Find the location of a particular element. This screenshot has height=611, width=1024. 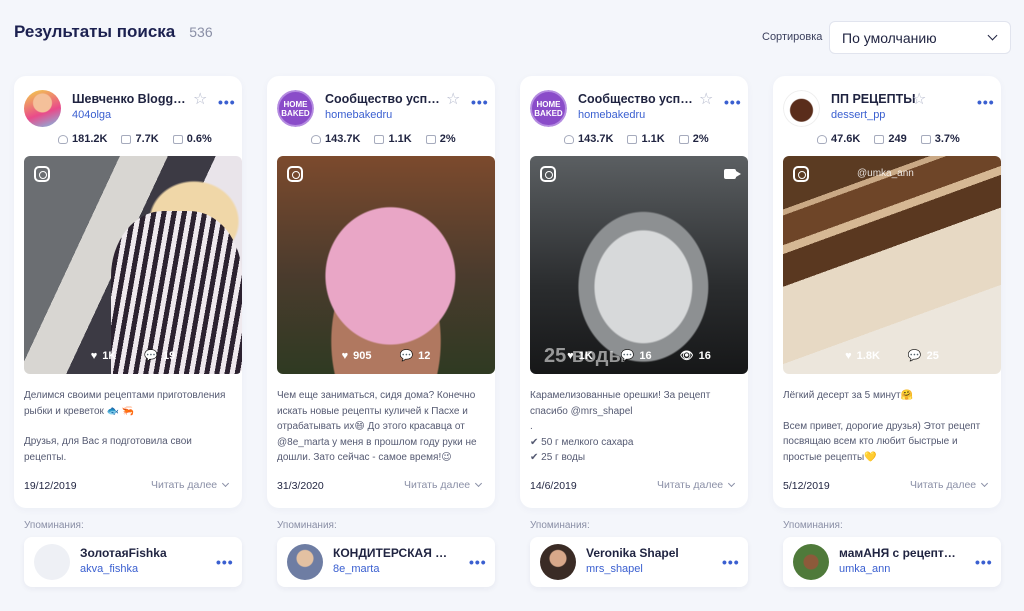

mention-card: КОНДИТЕРСКАЯ ХИ... 8e_marta ••• is located at coordinates (386, 562).